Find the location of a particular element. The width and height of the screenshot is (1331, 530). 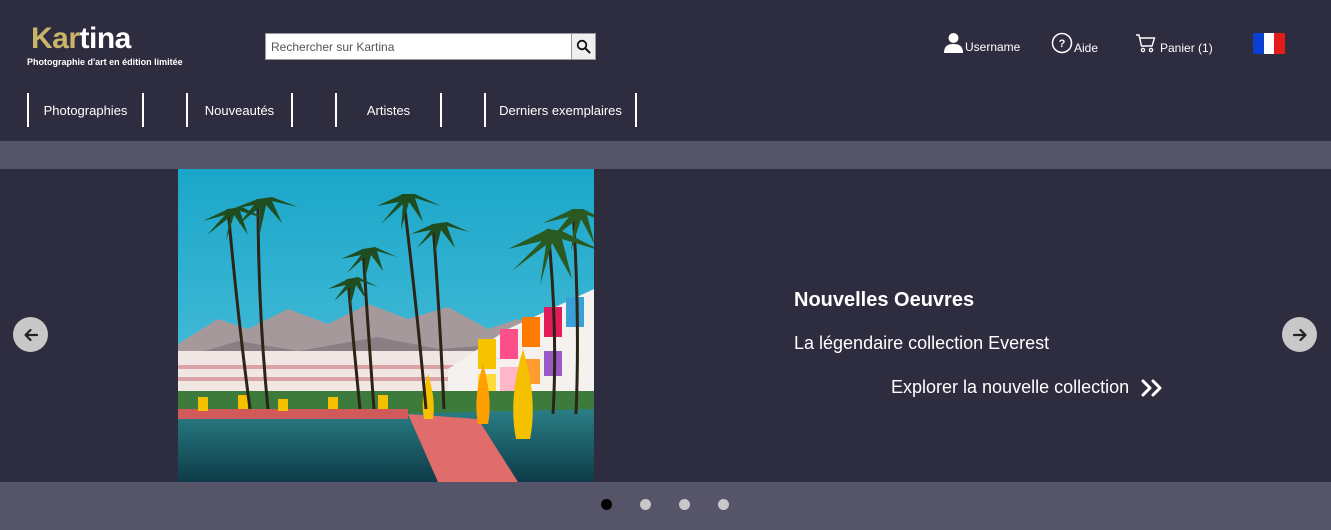

search-bar is located at coordinates (430, 46).